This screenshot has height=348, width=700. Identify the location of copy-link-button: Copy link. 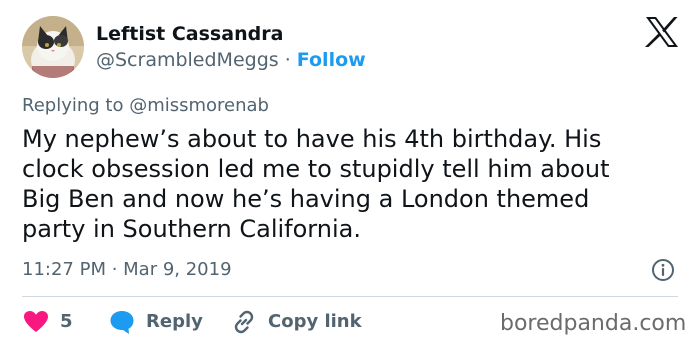
(296, 322).